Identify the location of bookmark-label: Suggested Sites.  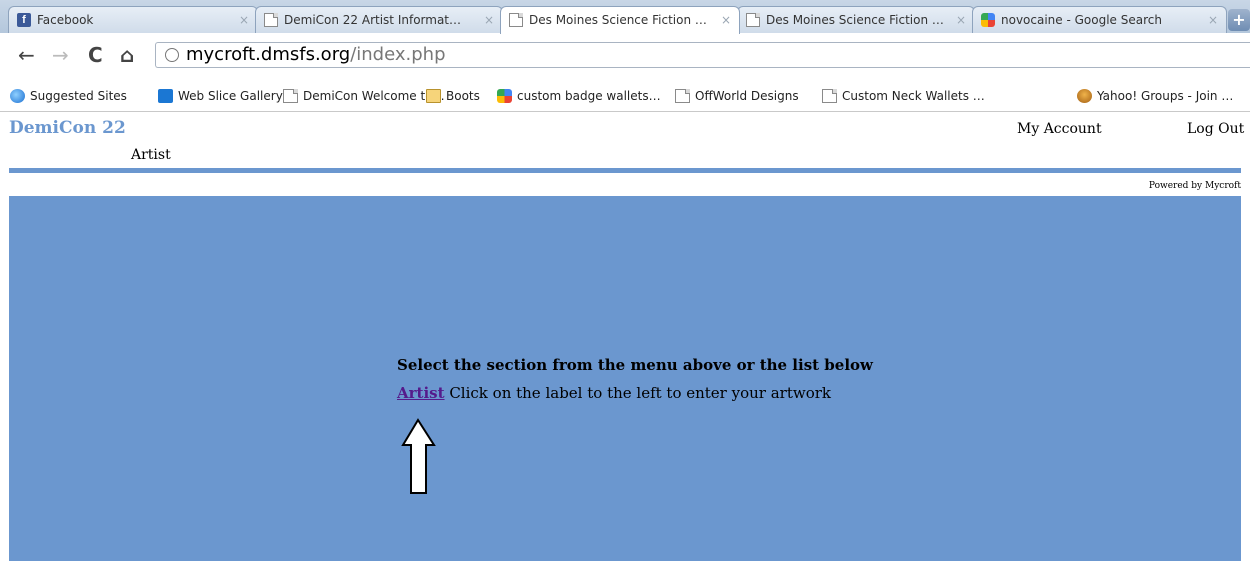
(78, 96).